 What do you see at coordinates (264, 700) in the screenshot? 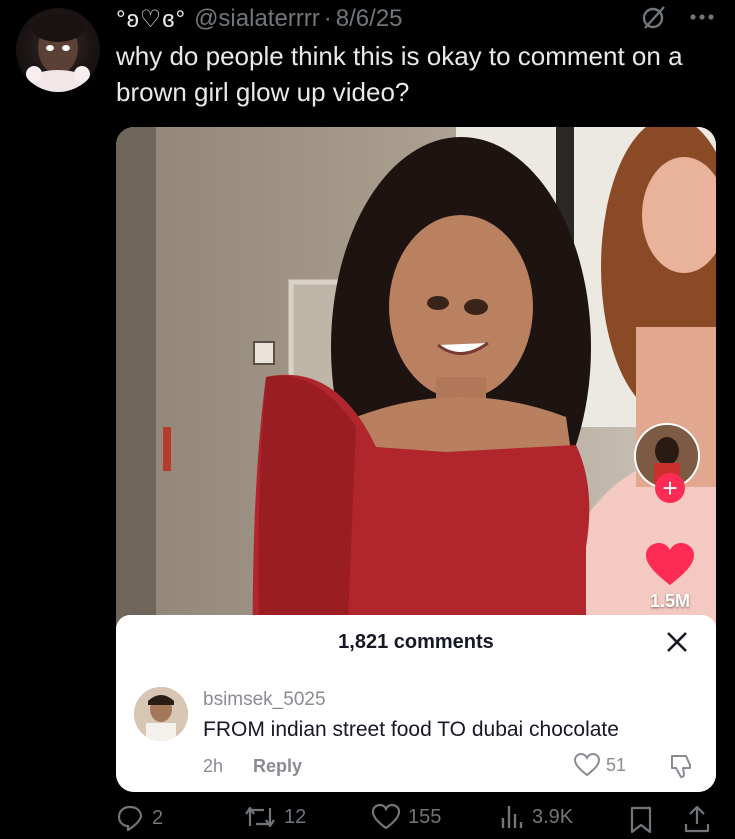
I see `comment-username: bsimsek_5025` at bounding box center [264, 700].